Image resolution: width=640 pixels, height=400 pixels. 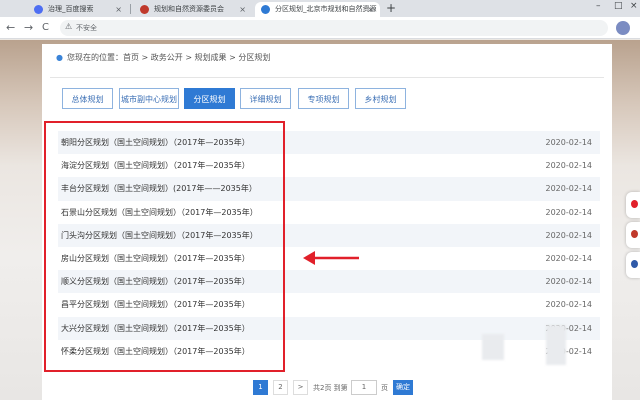 I want to click on tab-rural-plan: 乡村规划, so click(x=380, y=98).